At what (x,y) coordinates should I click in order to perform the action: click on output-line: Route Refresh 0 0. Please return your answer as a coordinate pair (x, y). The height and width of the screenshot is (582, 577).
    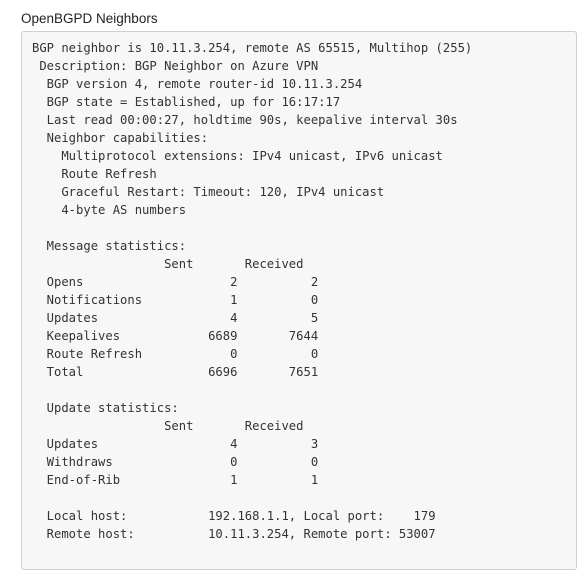
    Looking at the image, I should click on (175, 354).